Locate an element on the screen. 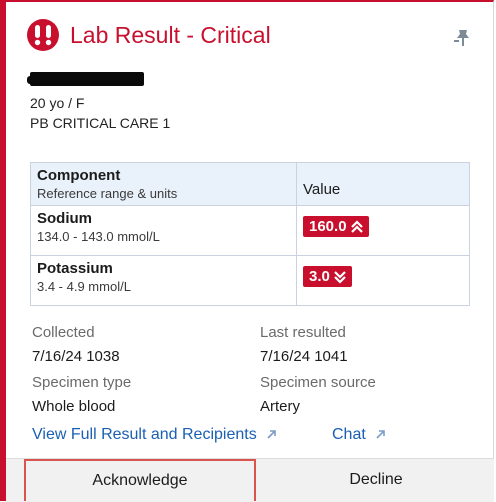 This screenshot has height=502, width=496. pin-icon is located at coordinates (463, 38).